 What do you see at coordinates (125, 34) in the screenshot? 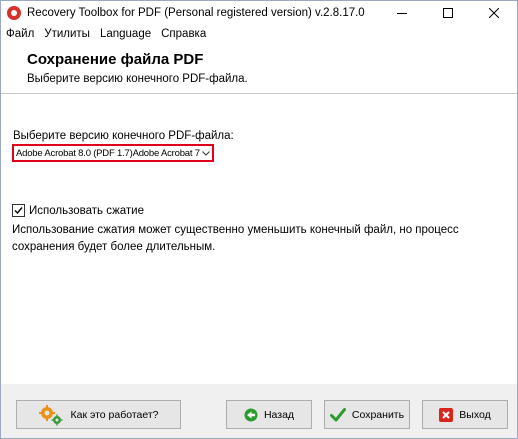
I see `menu-language: Language` at bounding box center [125, 34].